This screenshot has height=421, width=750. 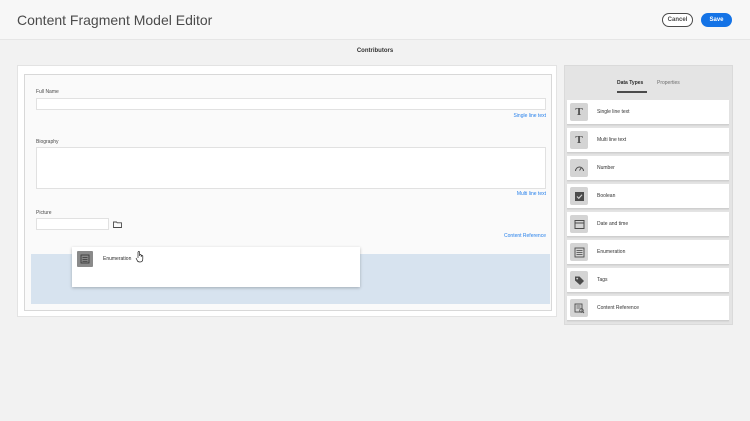 I want to click on cancel-button: Cancel, so click(x=677, y=20).